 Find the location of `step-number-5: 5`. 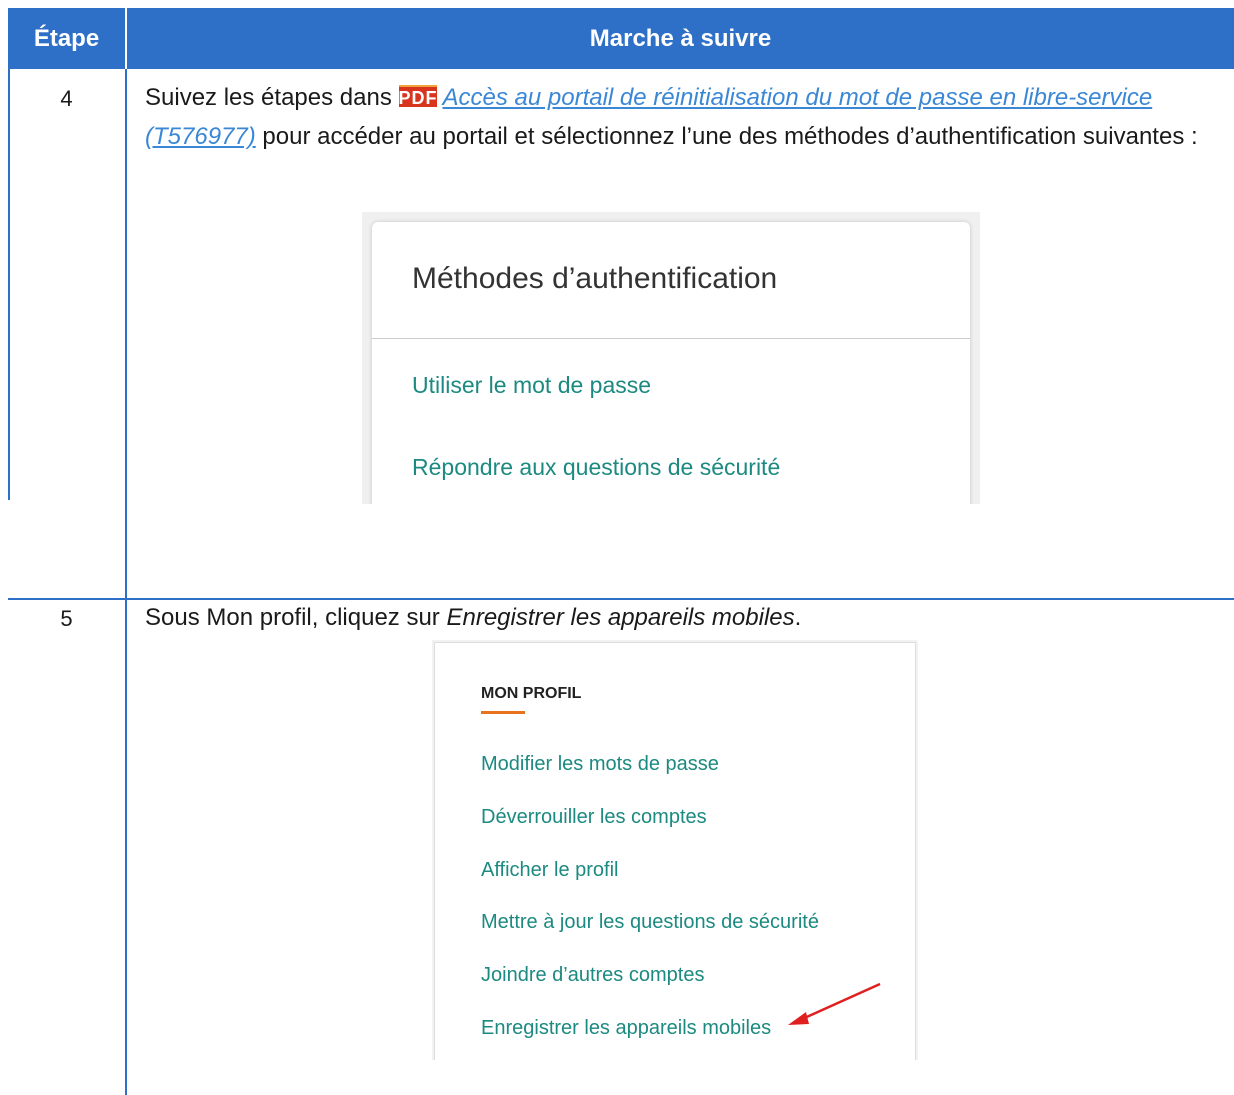

step-number-5: 5 is located at coordinates (66, 618).